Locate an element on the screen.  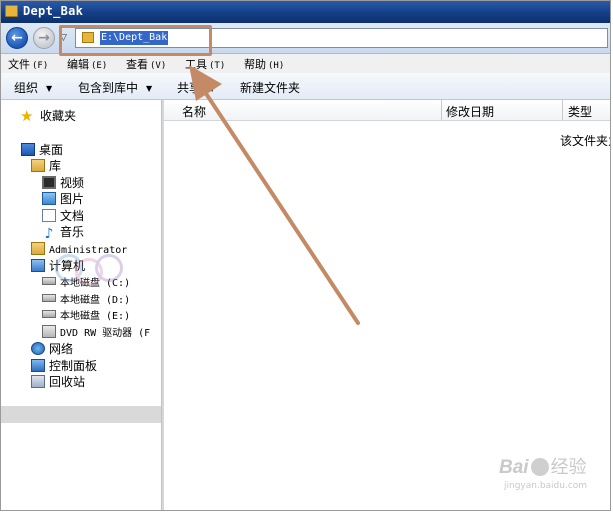
baidu-paw-icon is located at coordinates (539, 467).